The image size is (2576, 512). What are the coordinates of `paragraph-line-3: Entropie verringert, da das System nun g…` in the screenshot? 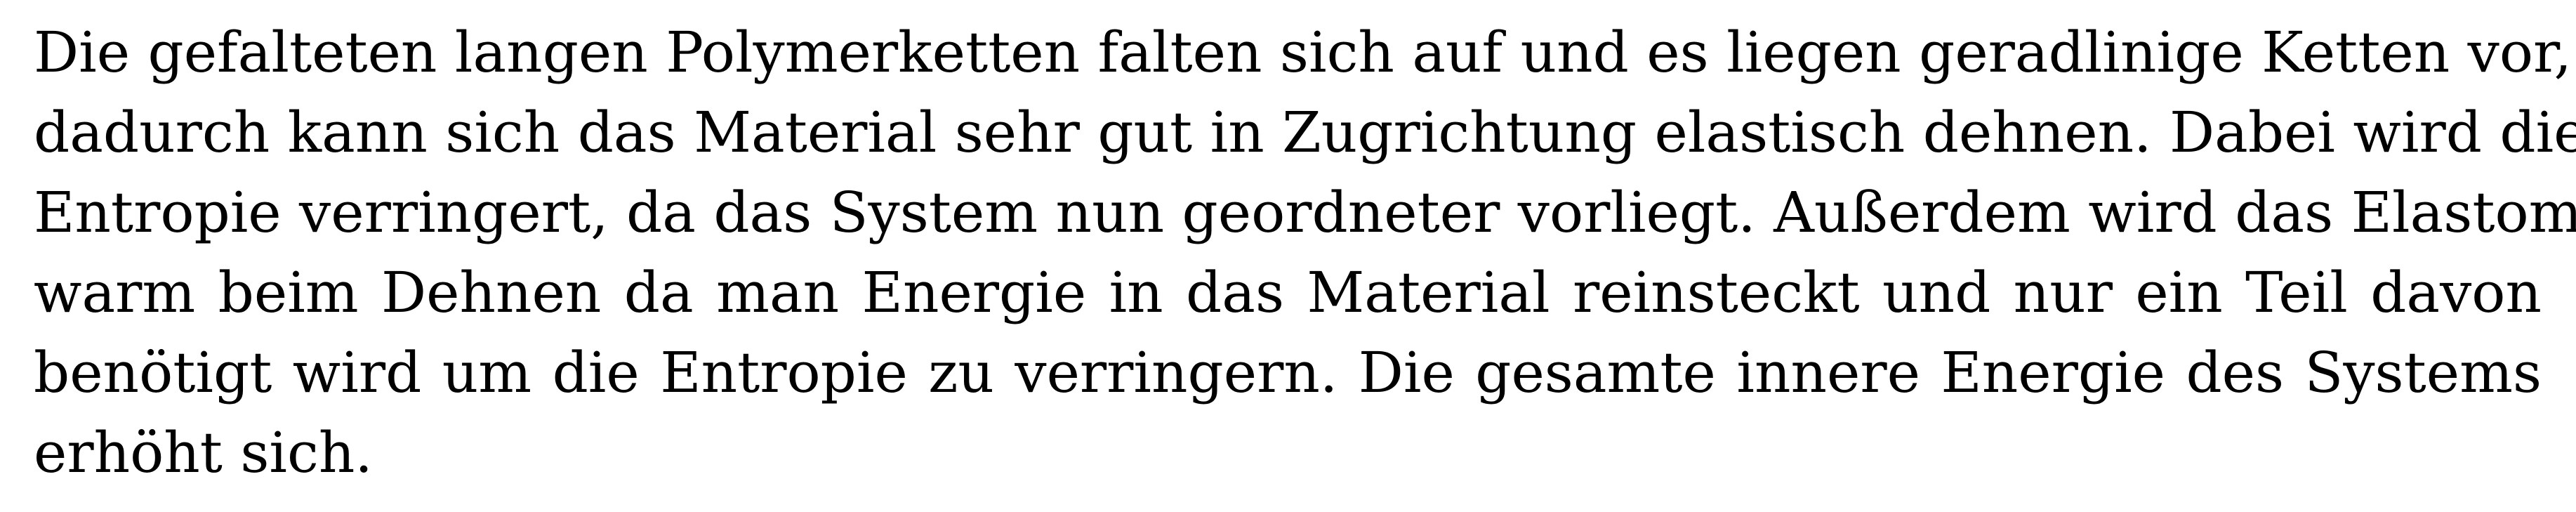 It's located at (1305, 212).